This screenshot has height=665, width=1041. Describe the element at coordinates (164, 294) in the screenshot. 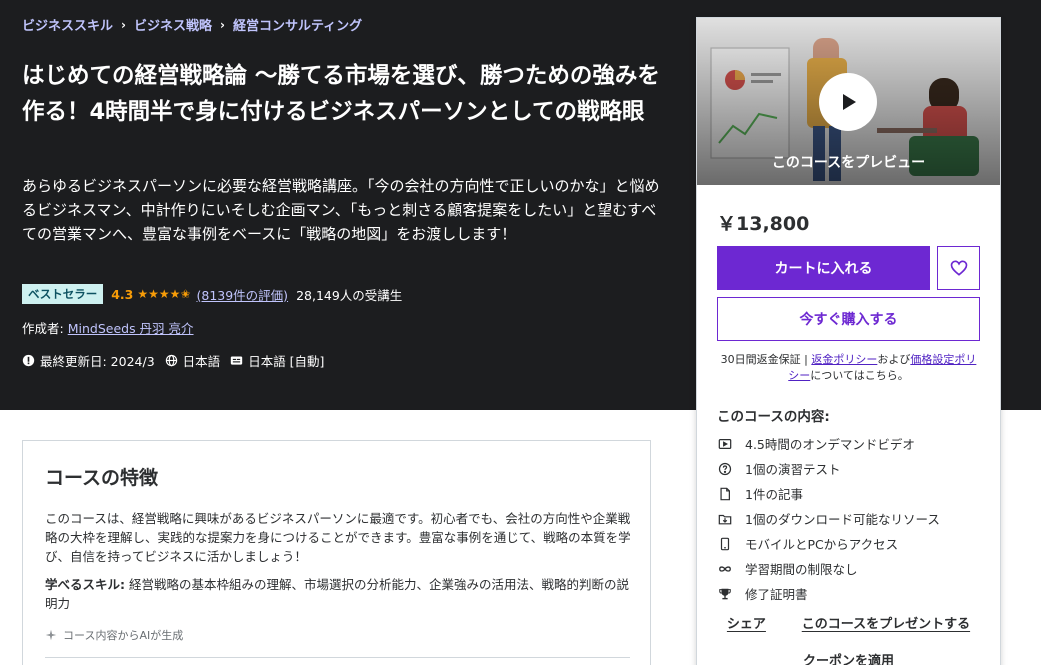

I see `star-rating-icon: ★★★★✬` at that location.